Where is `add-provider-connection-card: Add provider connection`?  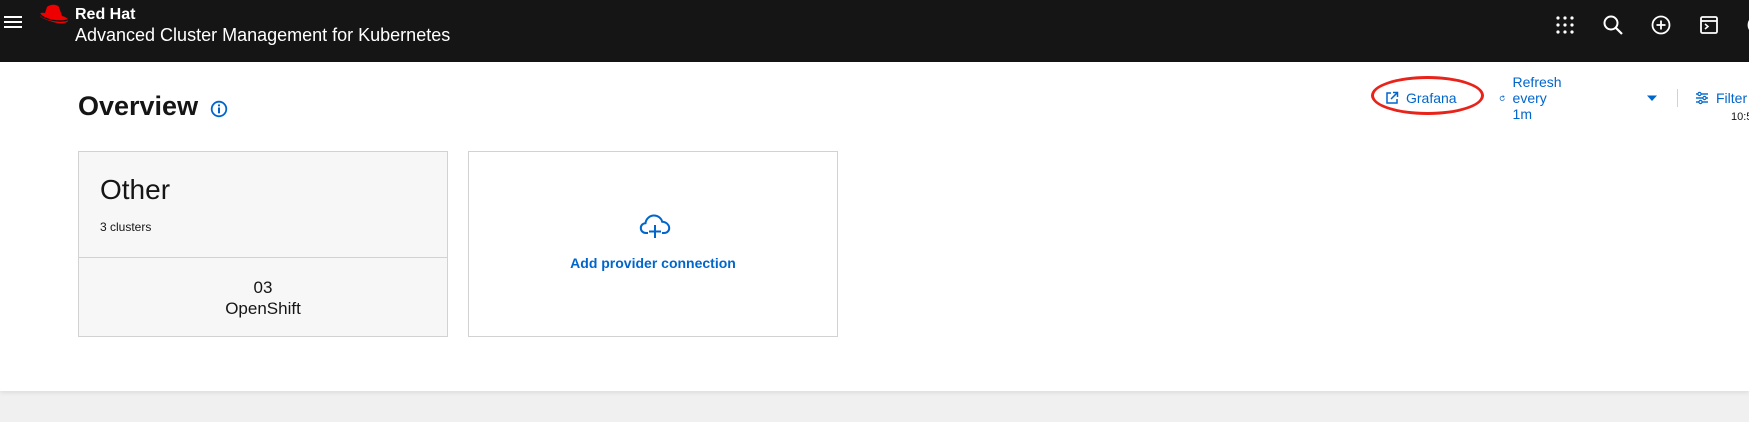
add-provider-connection-card: Add provider connection is located at coordinates (653, 244).